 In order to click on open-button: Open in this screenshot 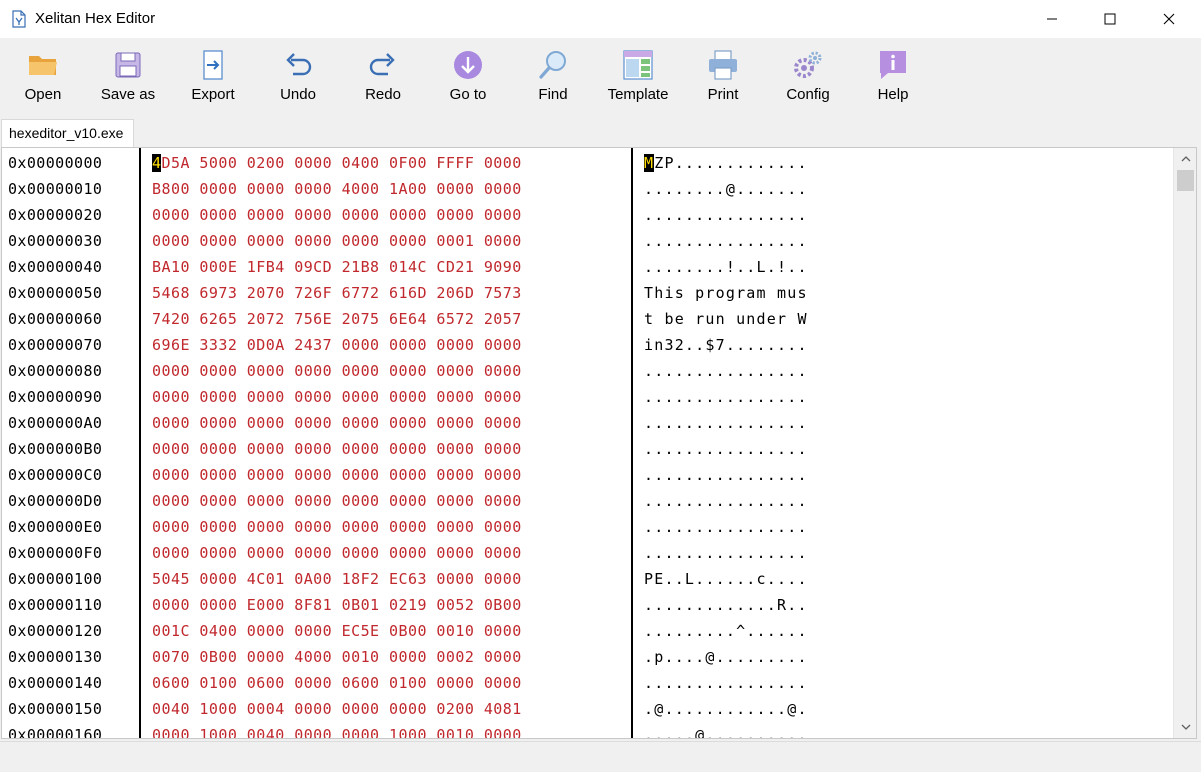, I will do `click(43, 79)`.